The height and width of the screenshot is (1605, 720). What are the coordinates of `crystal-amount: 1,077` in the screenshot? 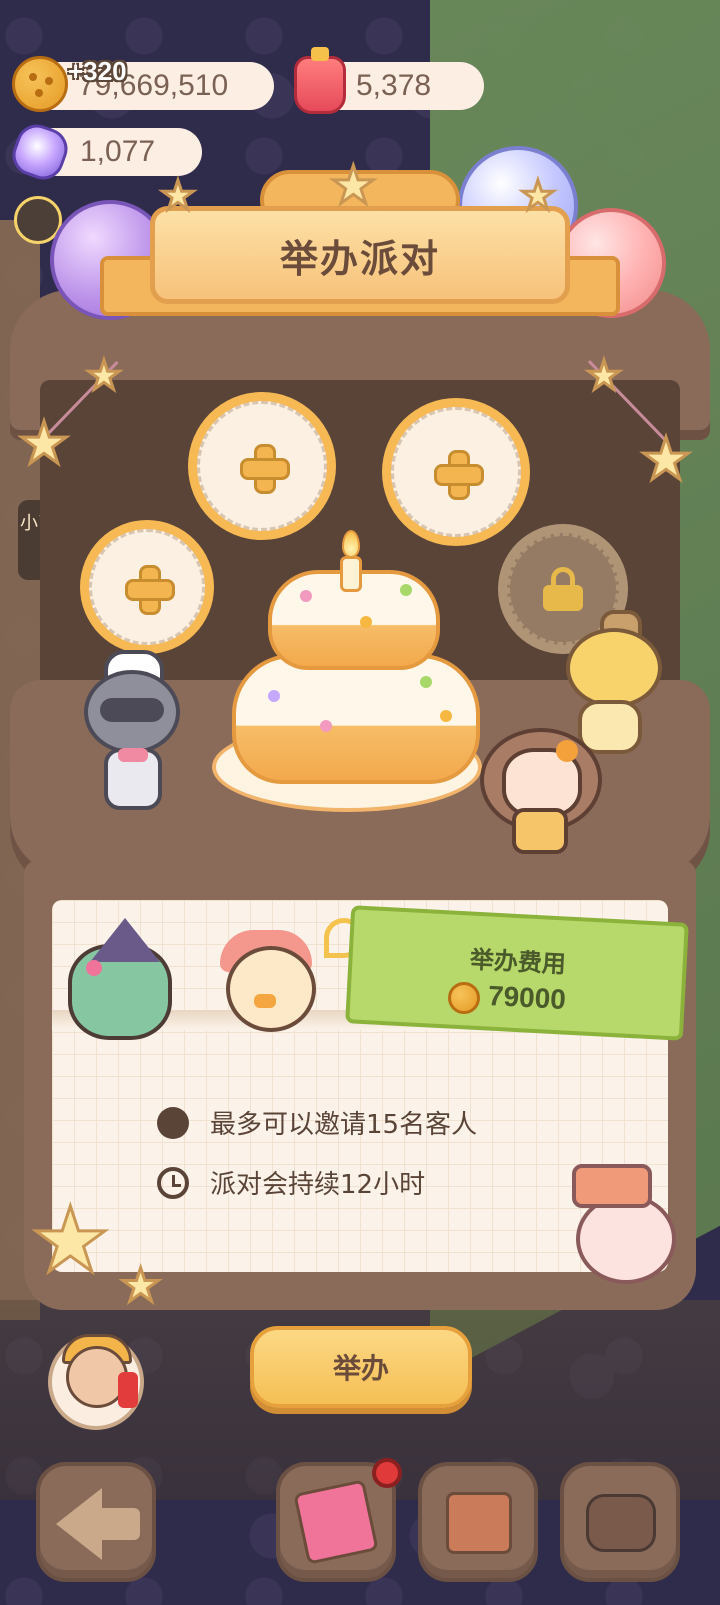 It's located at (118, 151).